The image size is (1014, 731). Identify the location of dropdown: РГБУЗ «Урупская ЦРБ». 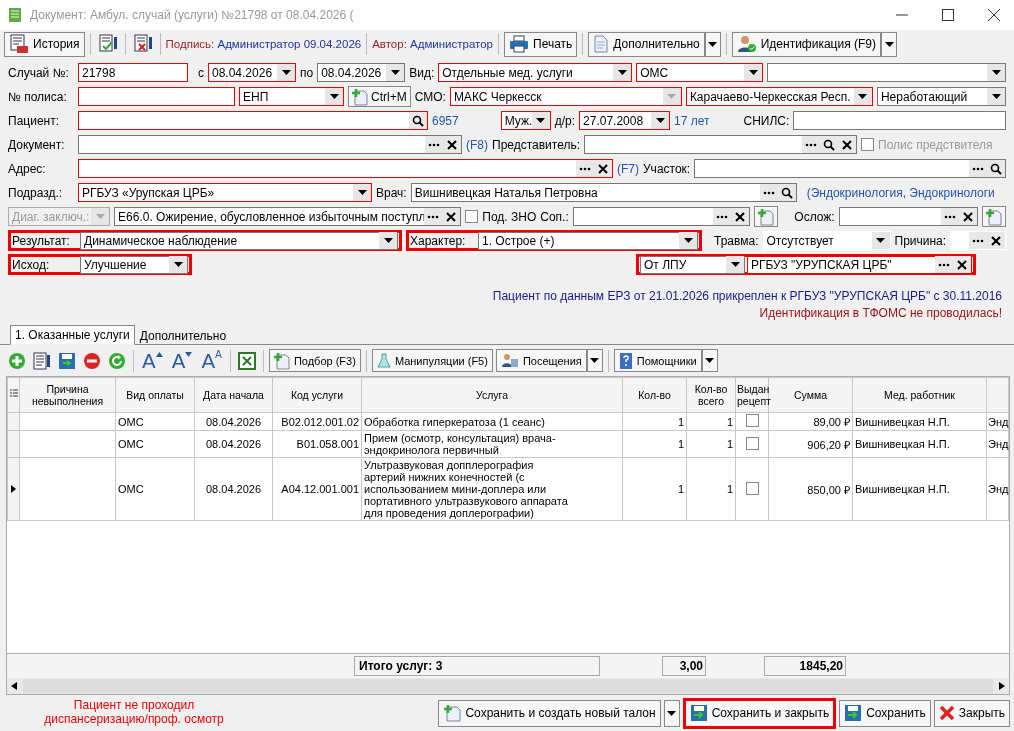
(225, 192).